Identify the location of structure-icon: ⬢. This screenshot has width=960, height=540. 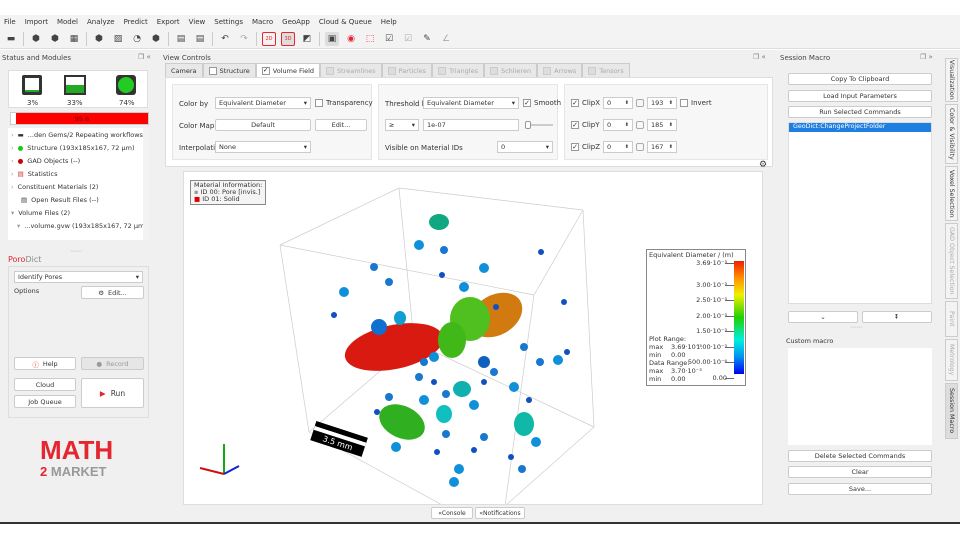
(36, 39).